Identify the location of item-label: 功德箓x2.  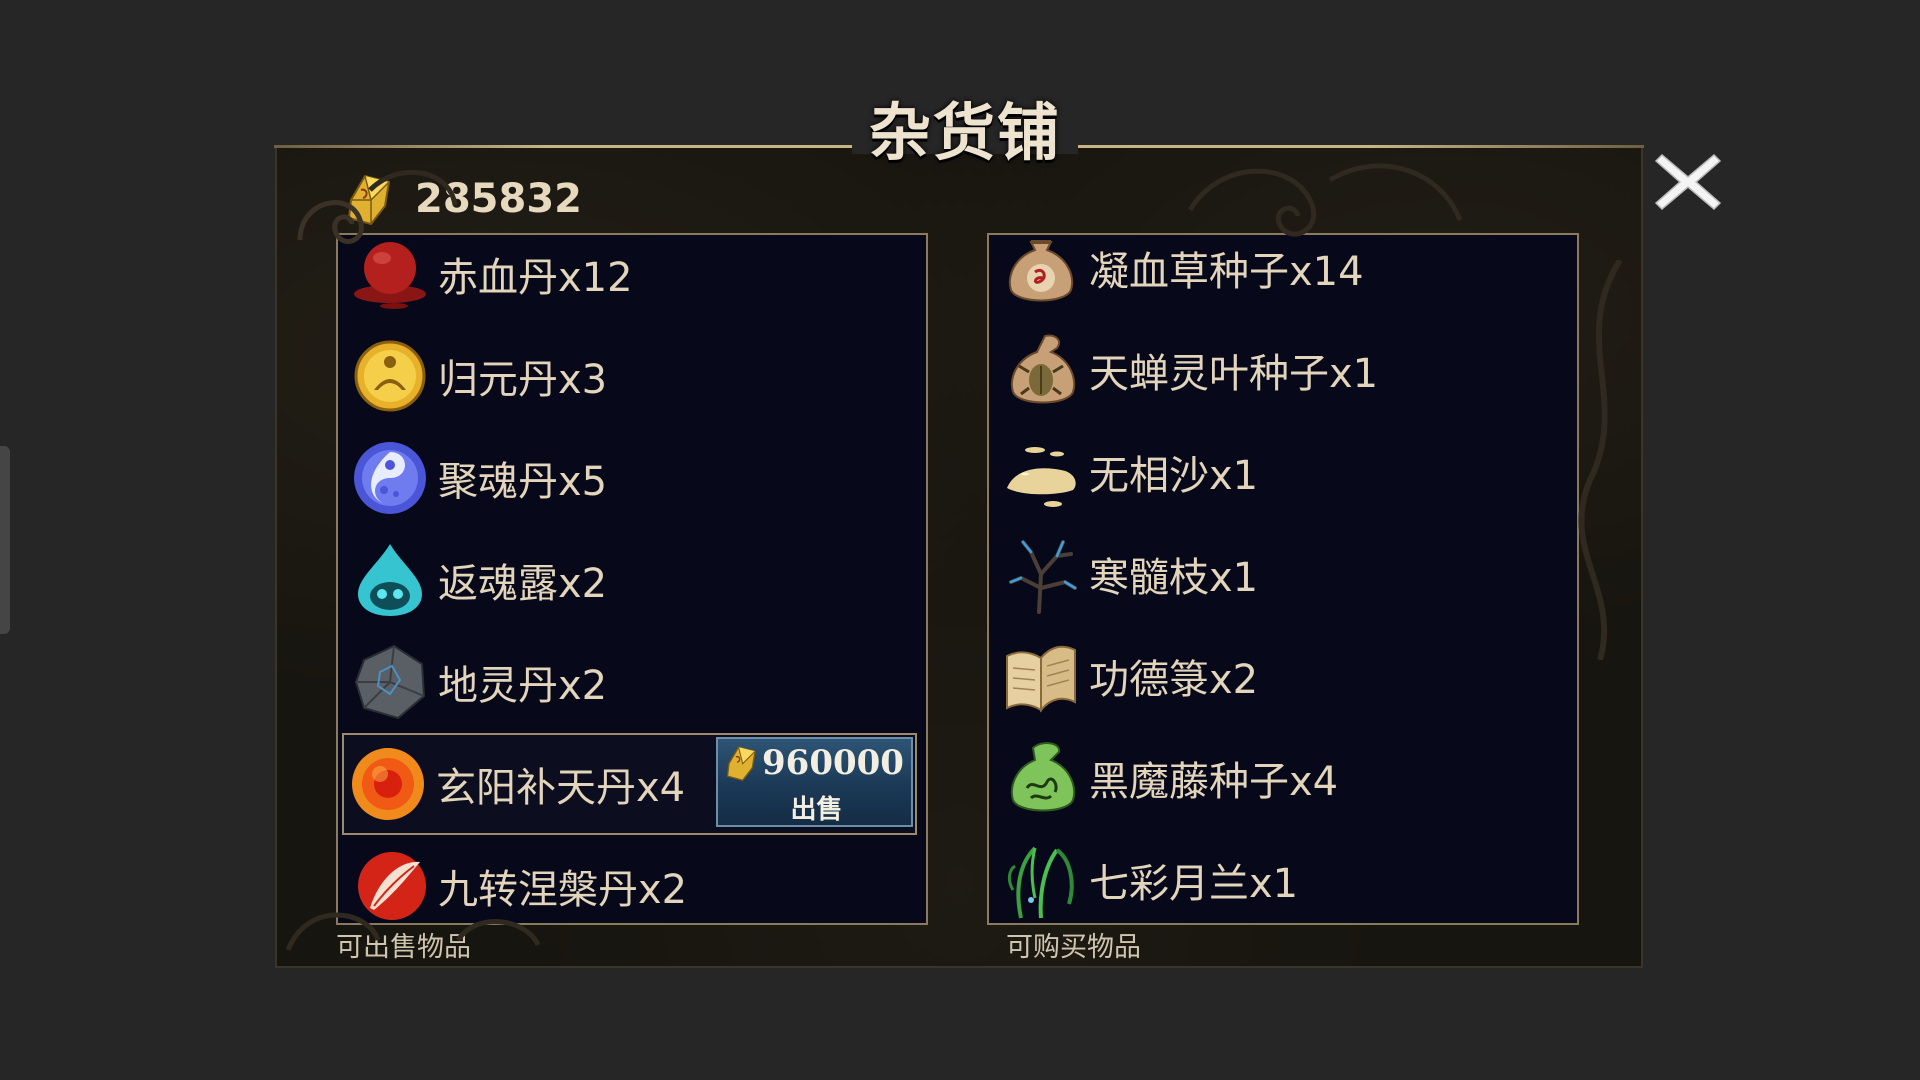
(1174, 680).